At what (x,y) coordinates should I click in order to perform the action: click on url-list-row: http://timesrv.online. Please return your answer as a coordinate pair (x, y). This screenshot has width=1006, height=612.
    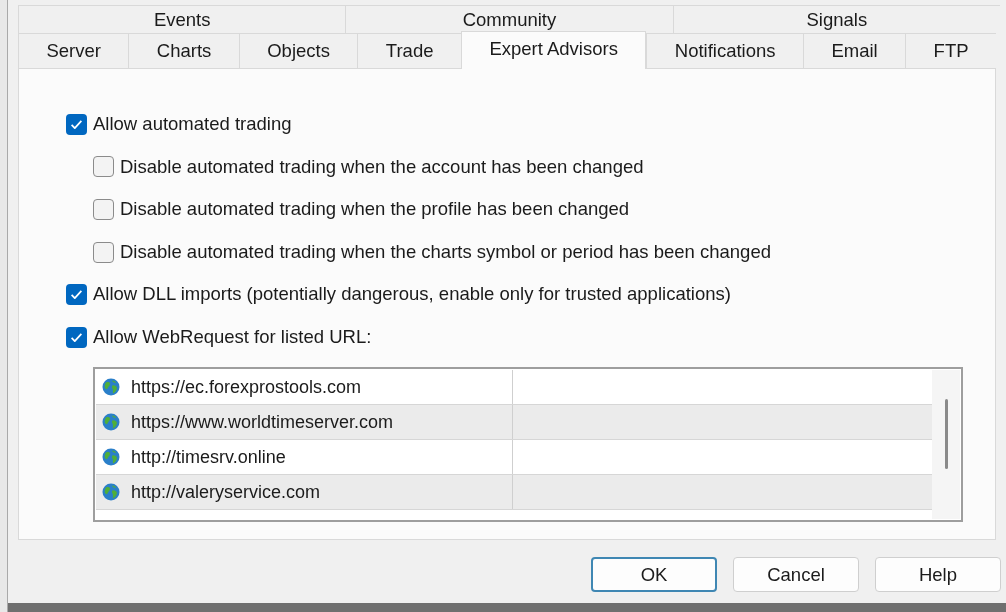
    Looking at the image, I should click on (514, 457).